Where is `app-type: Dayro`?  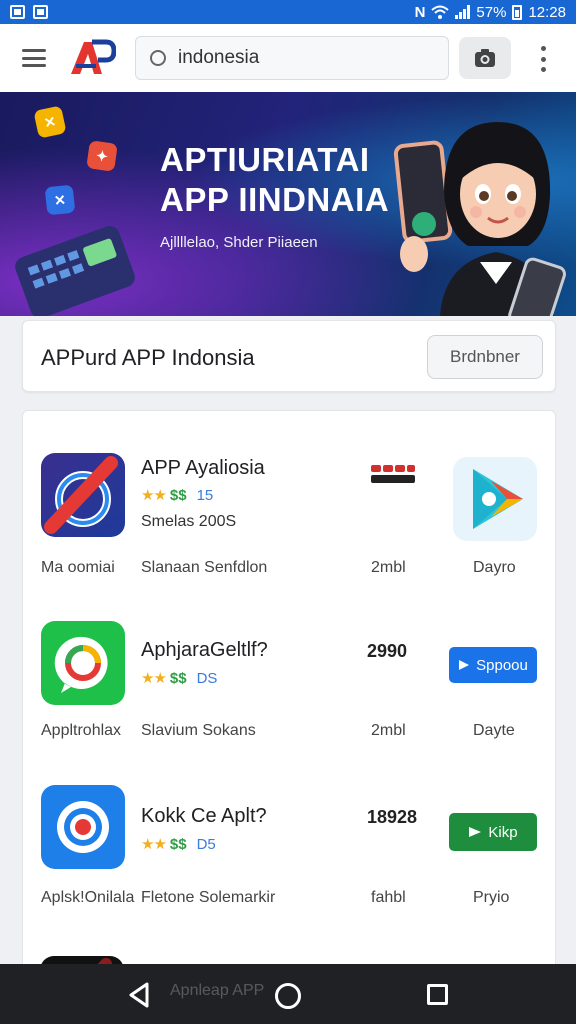
app-type: Dayro is located at coordinates (494, 567).